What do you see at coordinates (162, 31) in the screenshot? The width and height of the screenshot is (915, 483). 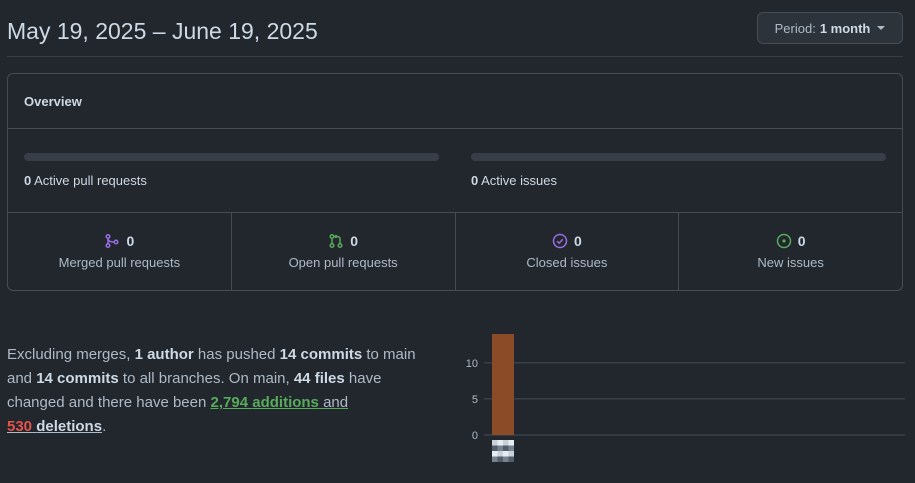 I see `page-title: May 19, 2025 – June 19, 2025` at bounding box center [162, 31].